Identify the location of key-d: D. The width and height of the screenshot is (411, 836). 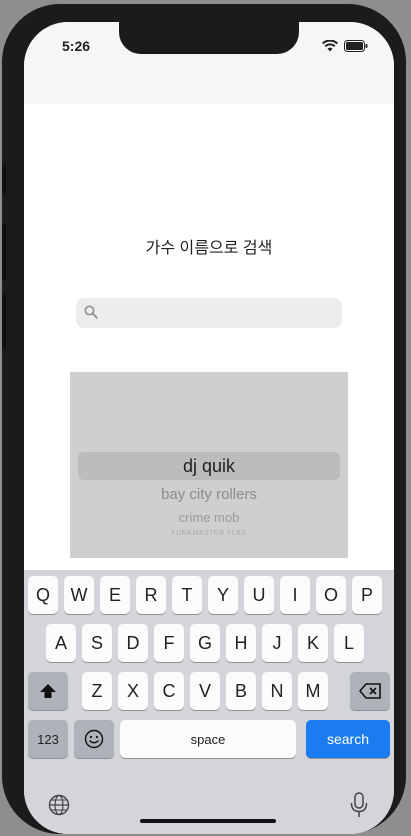
(133, 643).